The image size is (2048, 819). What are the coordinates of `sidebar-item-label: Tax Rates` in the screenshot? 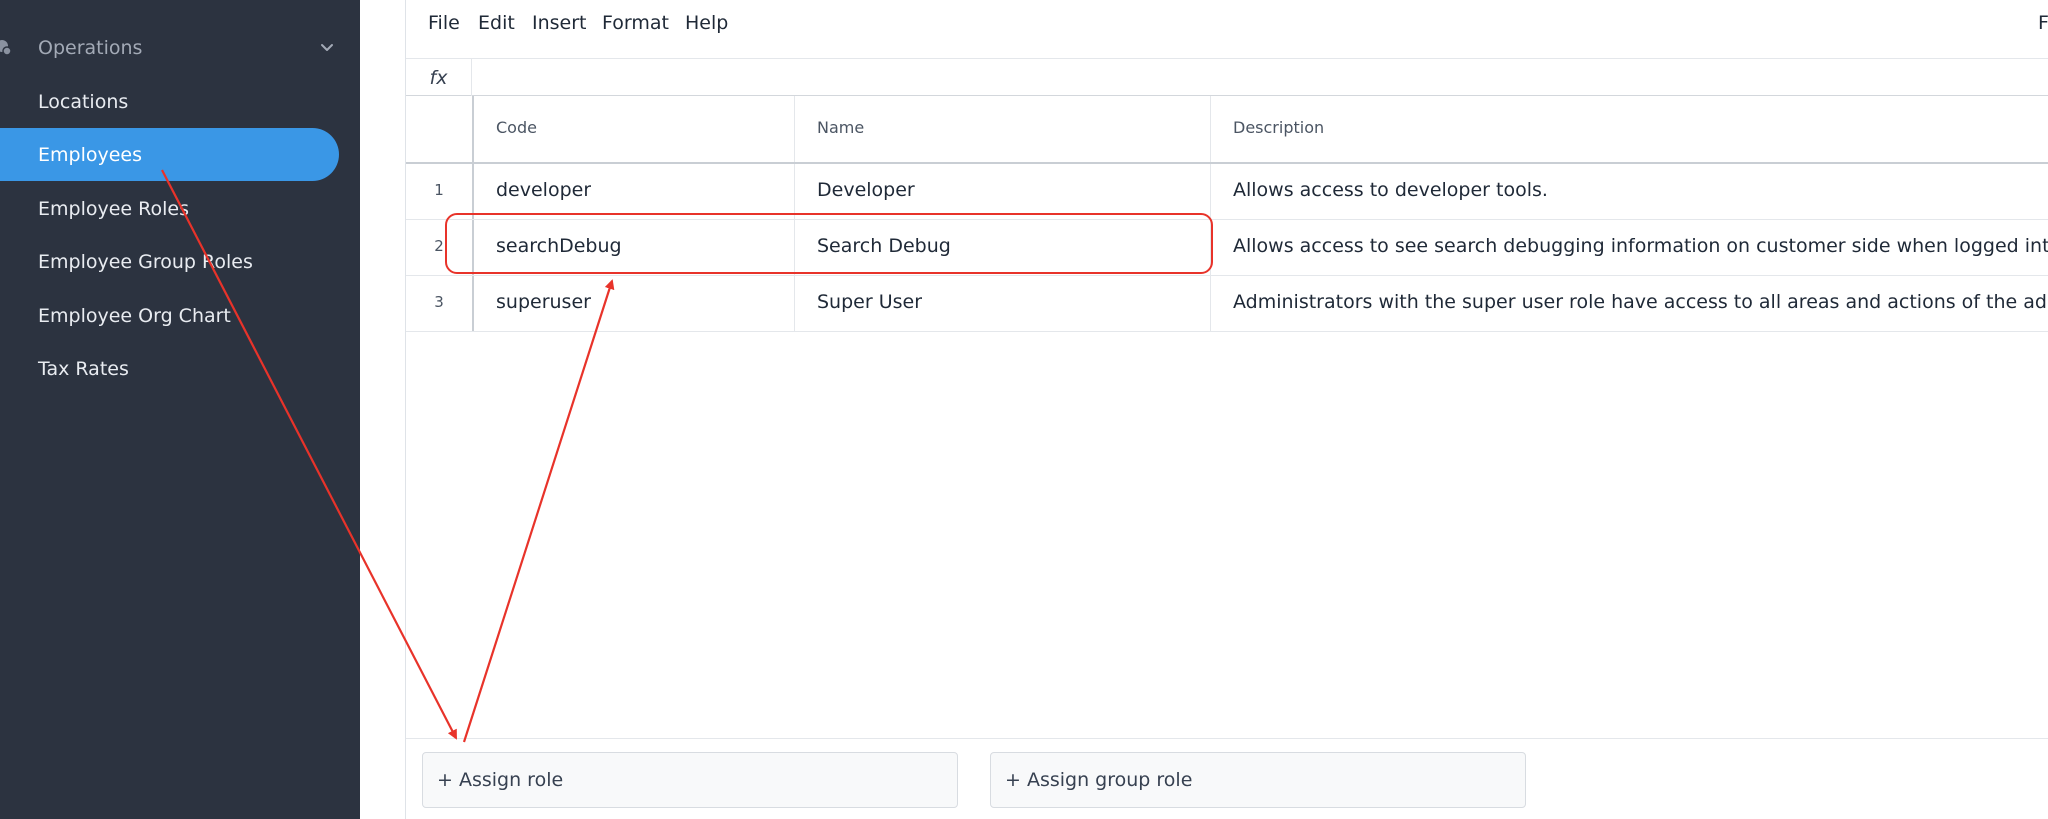 It's located at (83, 368).